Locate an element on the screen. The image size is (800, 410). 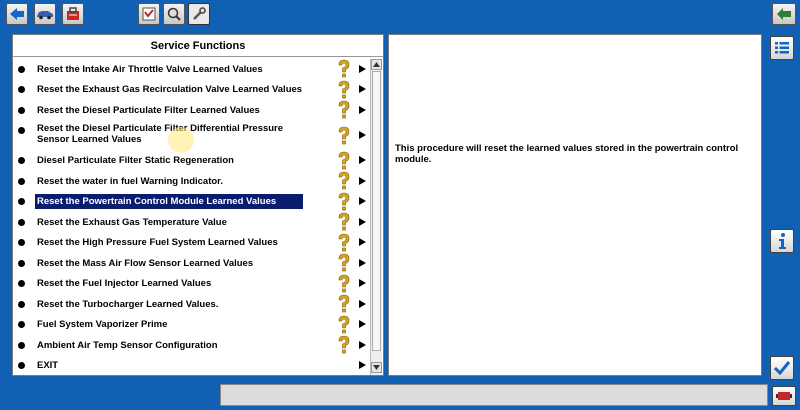
service-function-item: EXIT is located at coordinates (191, 366).